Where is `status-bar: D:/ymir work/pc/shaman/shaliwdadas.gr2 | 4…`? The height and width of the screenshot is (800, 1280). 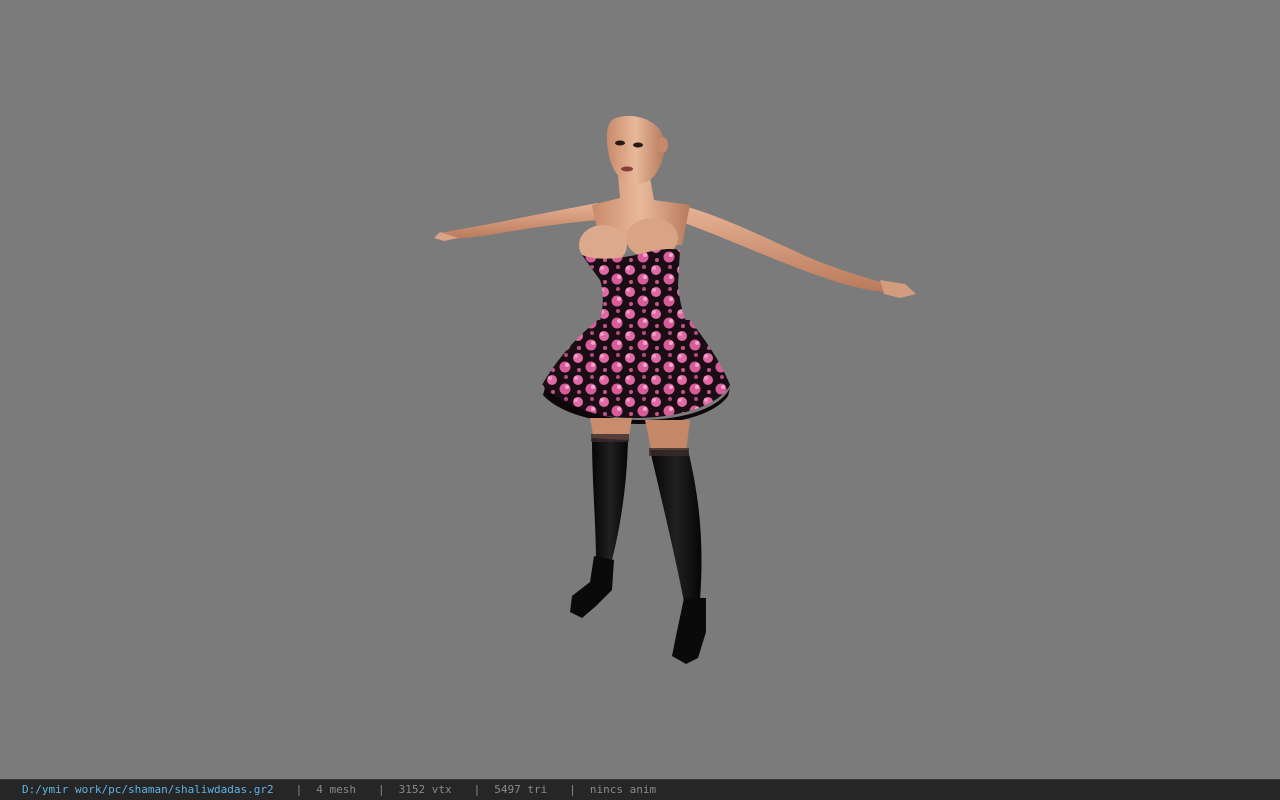
status-bar: D:/ymir work/pc/shaman/shaliwdadas.gr2 | 4… is located at coordinates (640, 789).